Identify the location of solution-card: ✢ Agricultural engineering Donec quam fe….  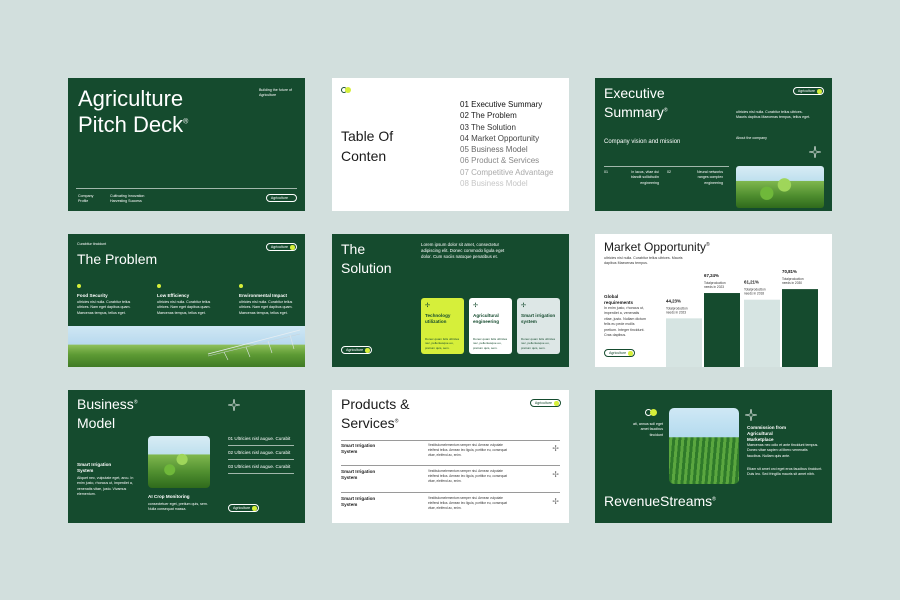
(490, 326).